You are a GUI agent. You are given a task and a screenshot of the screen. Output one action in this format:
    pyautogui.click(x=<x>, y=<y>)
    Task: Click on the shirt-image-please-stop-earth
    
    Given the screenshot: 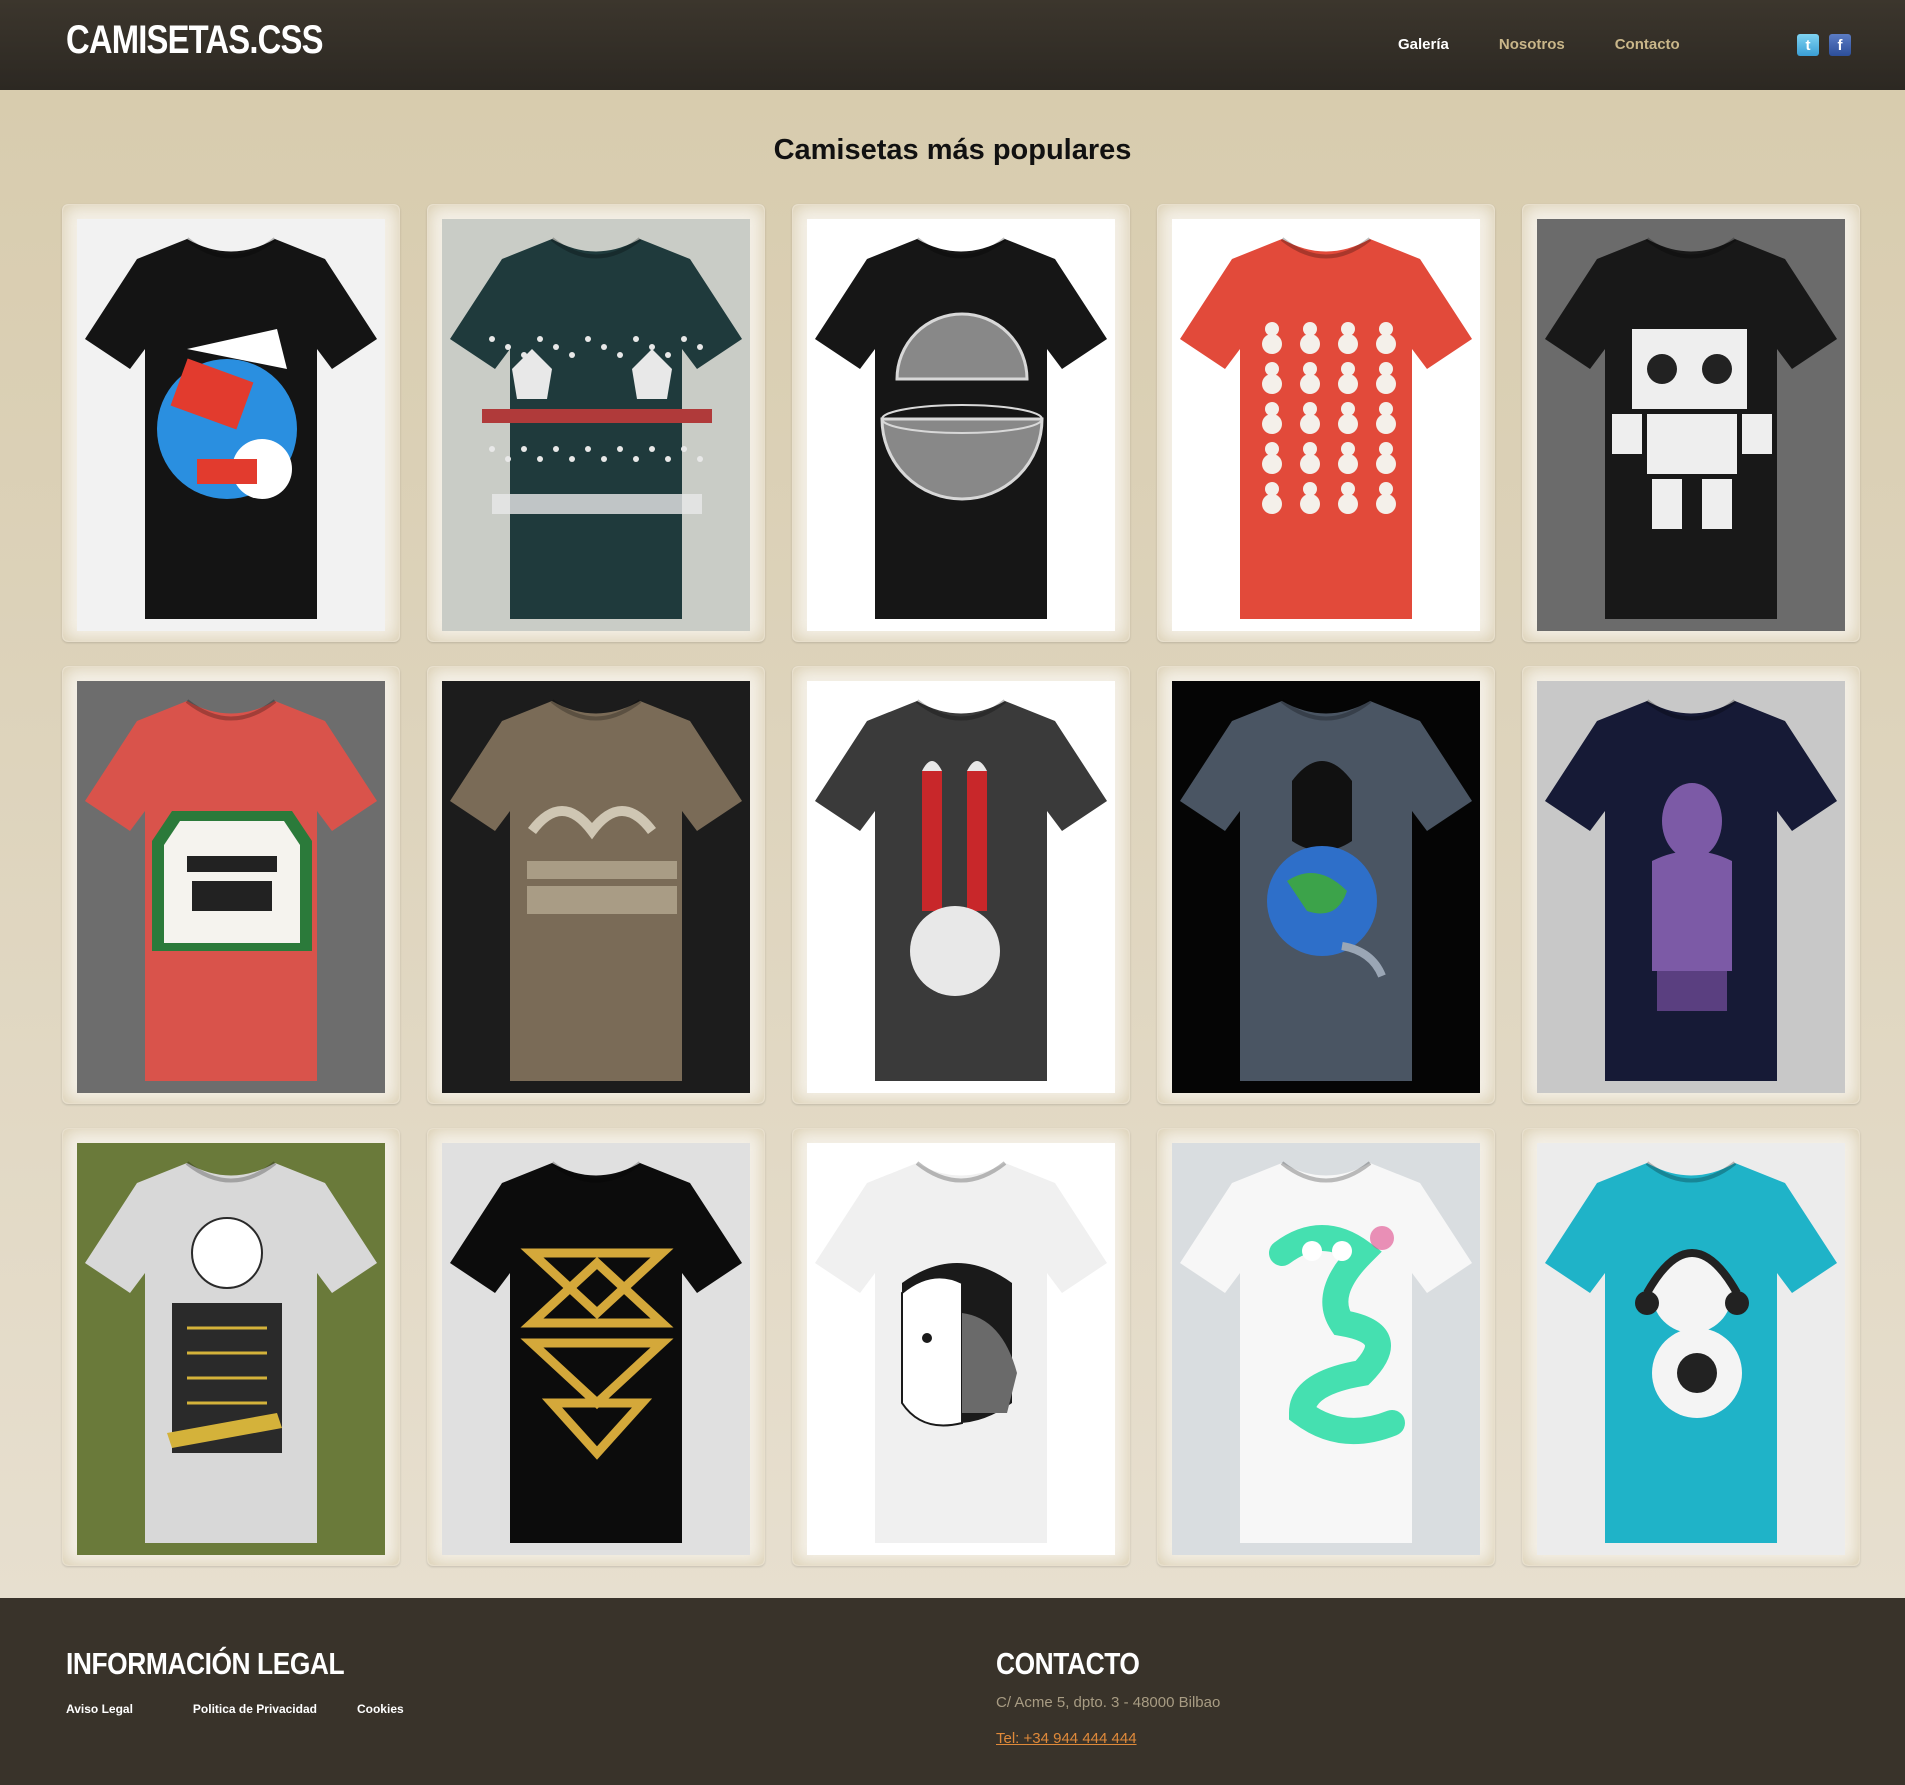 What is the action you would take?
    pyautogui.click(x=1326, y=887)
    